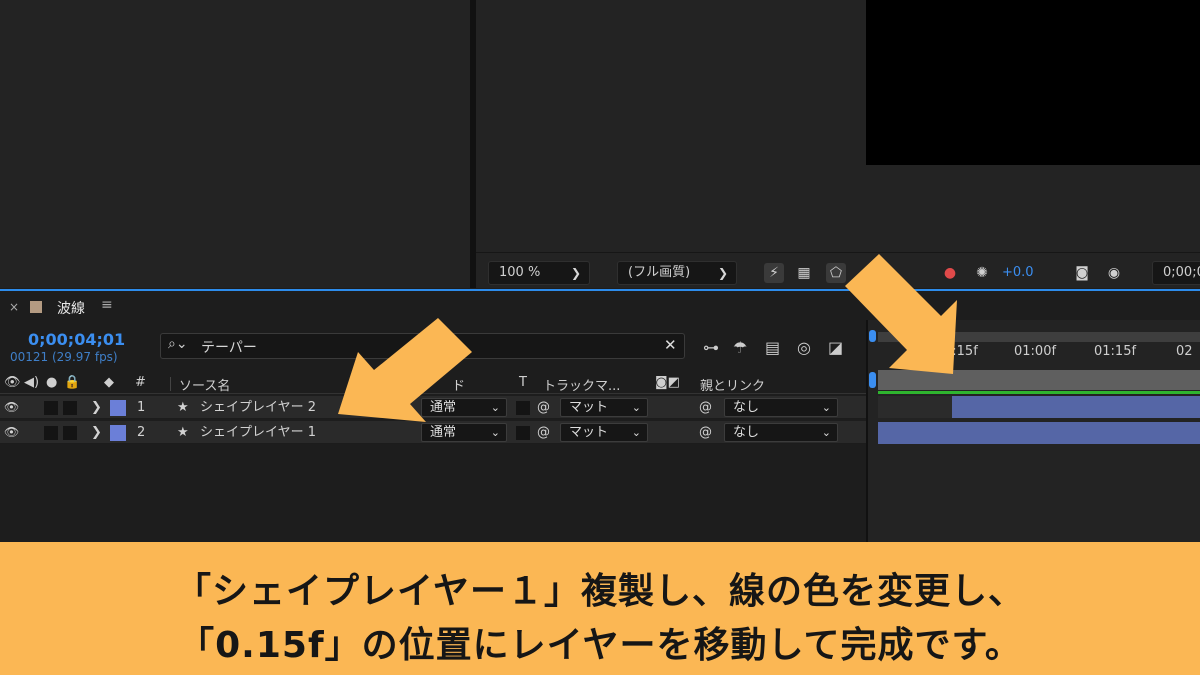 Image resolution: width=1200 pixels, height=675 pixels. What do you see at coordinates (1018, 272) in the screenshot?
I see `exposure-value: +0.0` at bounding box center [1018, 272].